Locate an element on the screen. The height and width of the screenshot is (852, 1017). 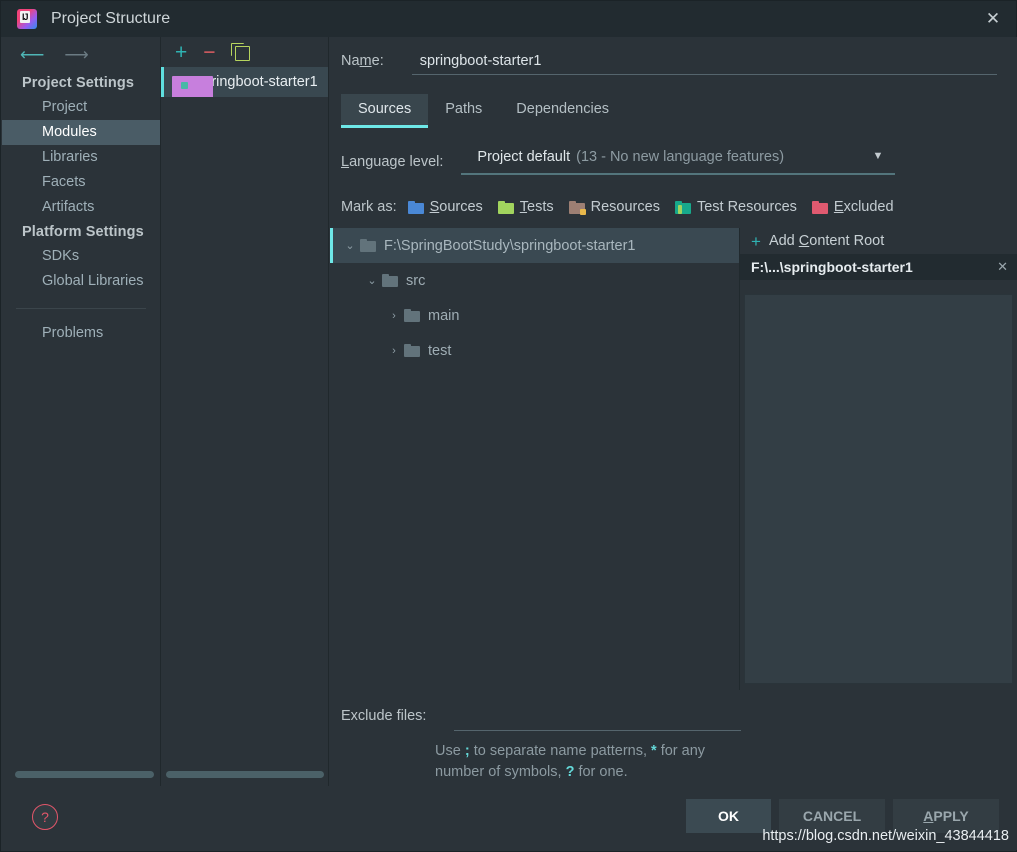
module-name-row: Name: is located at coordinates (673, 56).